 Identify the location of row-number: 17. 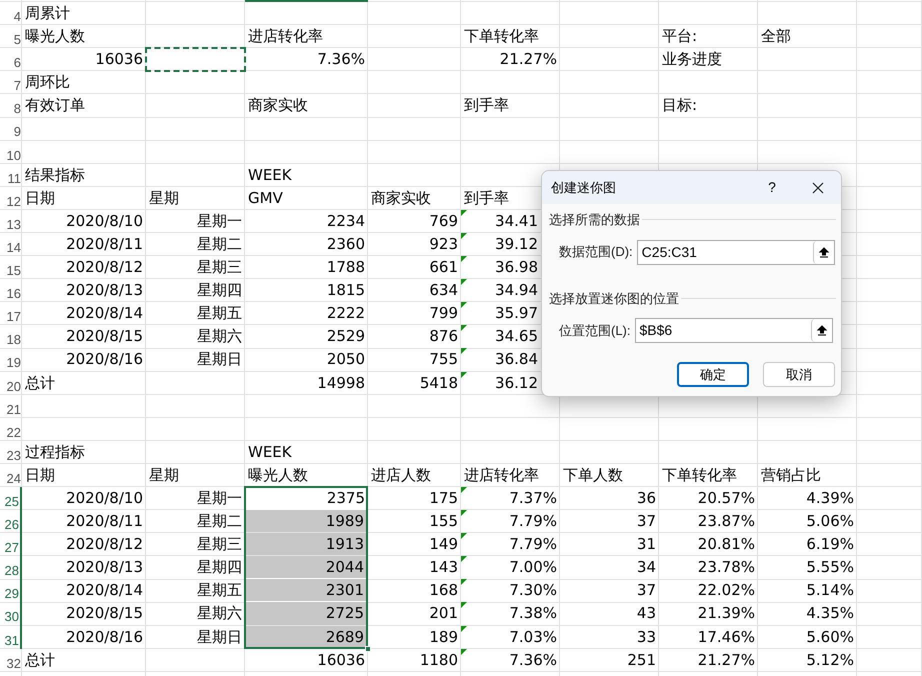
(11, 314).